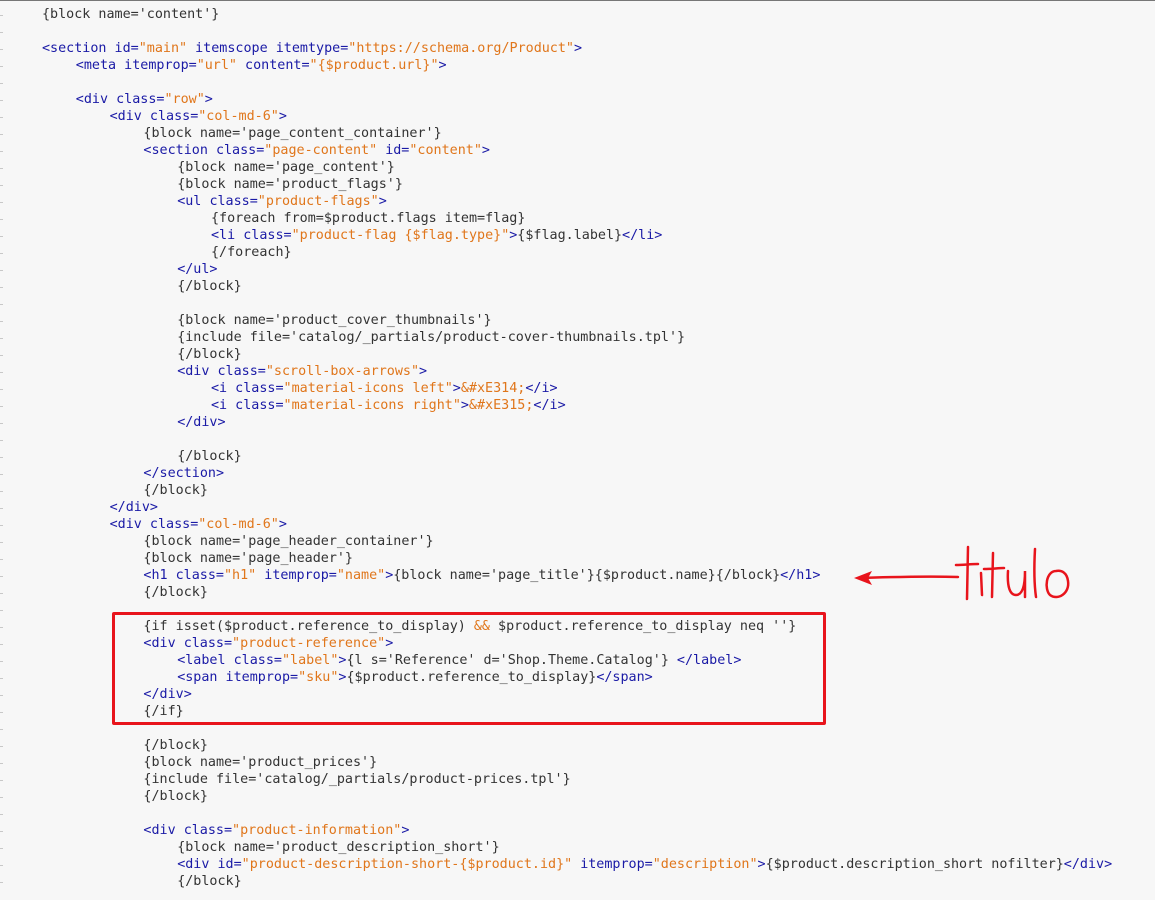  Describe the element at coordinates (325, 150) in the screenshot. I see `code-token: "page-content"` at that location.